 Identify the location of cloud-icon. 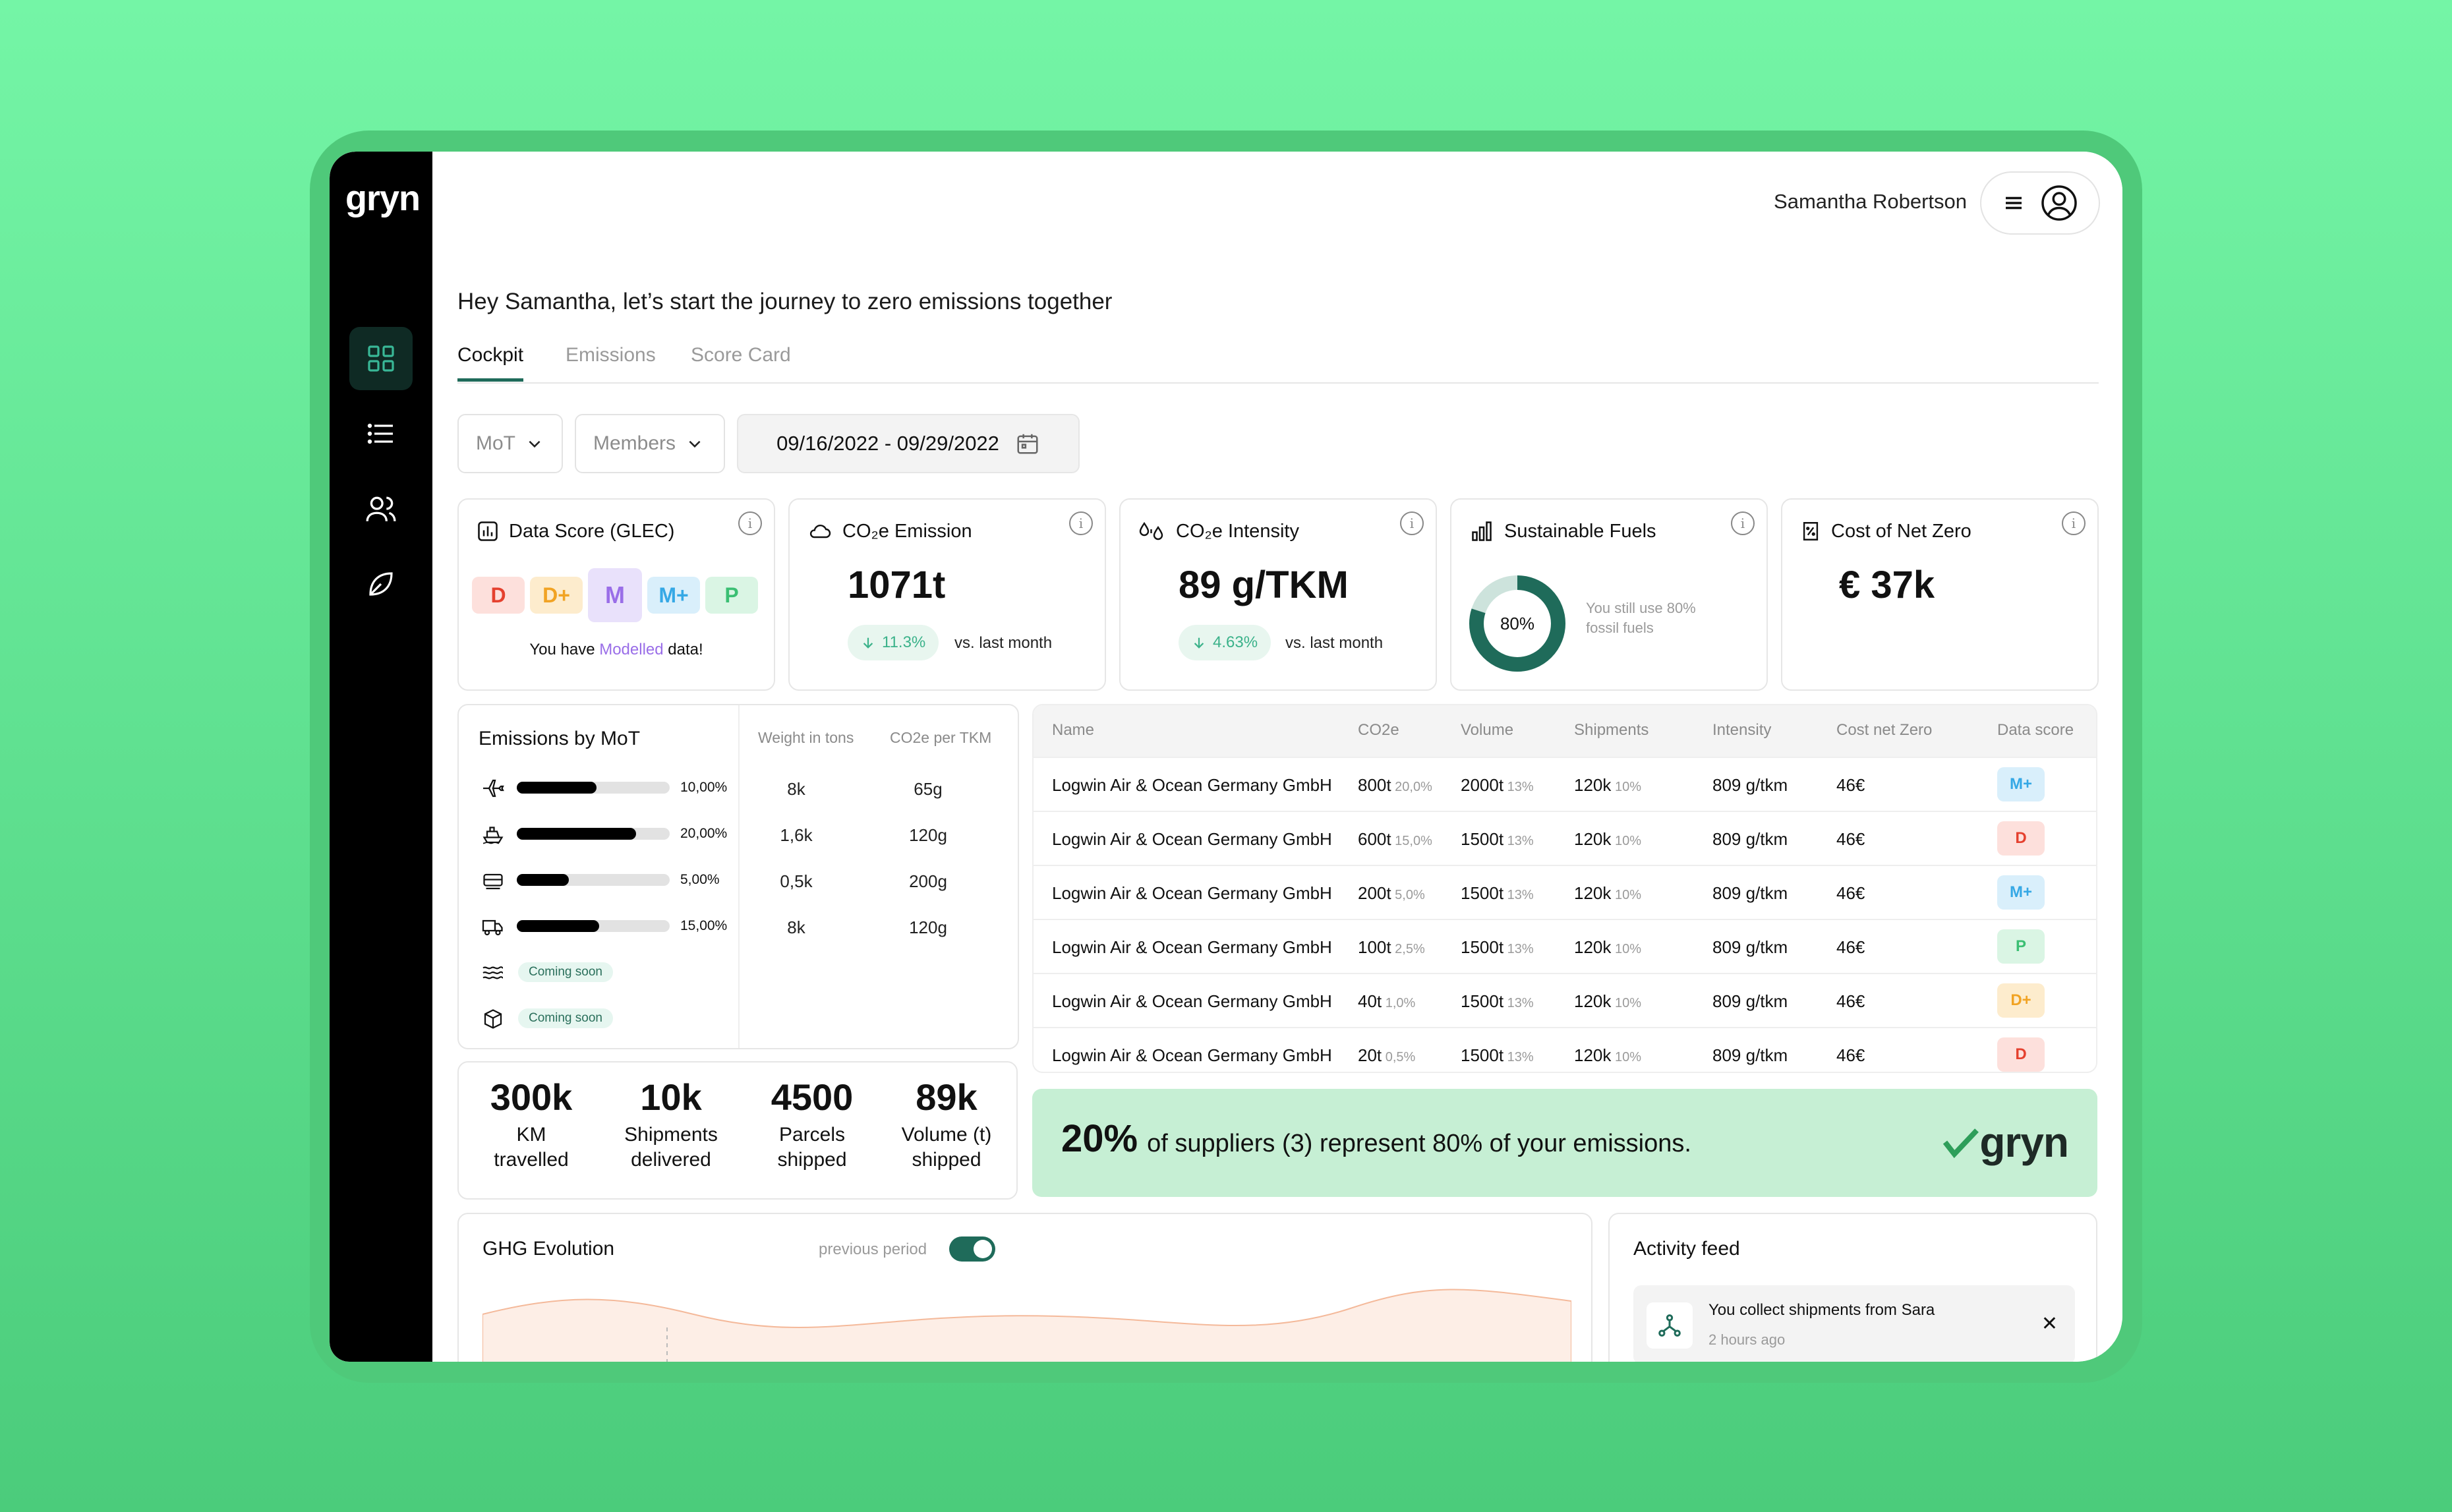
(820, 531).